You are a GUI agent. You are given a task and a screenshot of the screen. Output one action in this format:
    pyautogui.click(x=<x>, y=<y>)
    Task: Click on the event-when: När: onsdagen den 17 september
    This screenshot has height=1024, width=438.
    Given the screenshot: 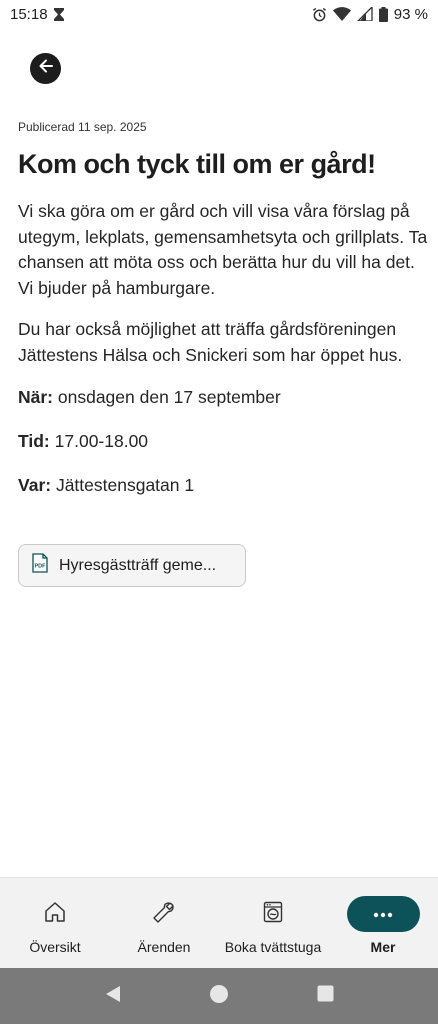 What is the action you would take?
    pyautogui.click(x=223, y=397)
    